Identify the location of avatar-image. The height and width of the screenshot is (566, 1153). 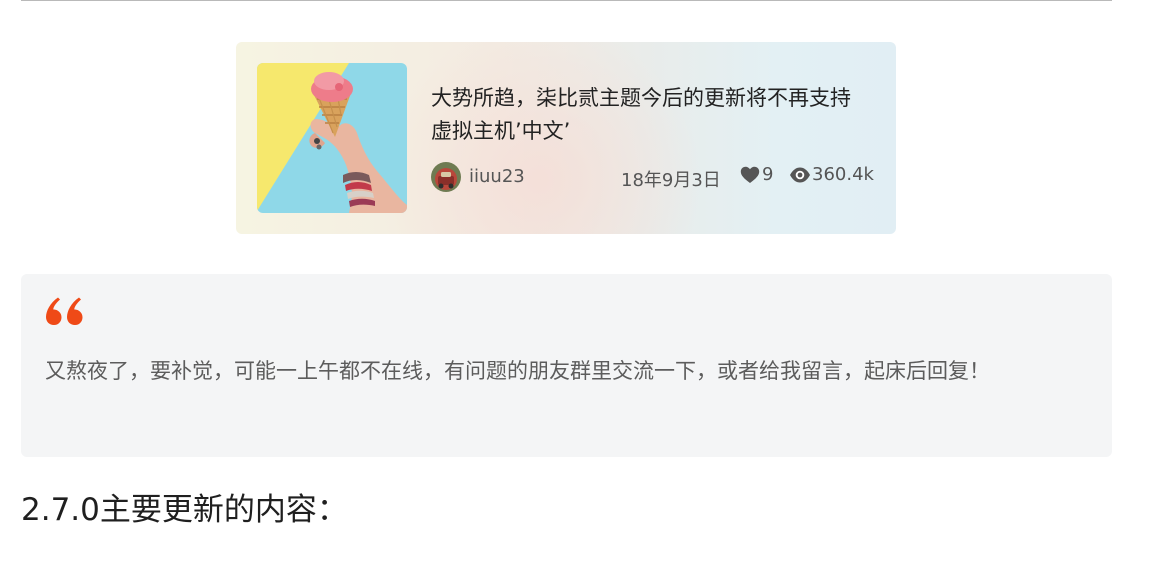
(446, 177).